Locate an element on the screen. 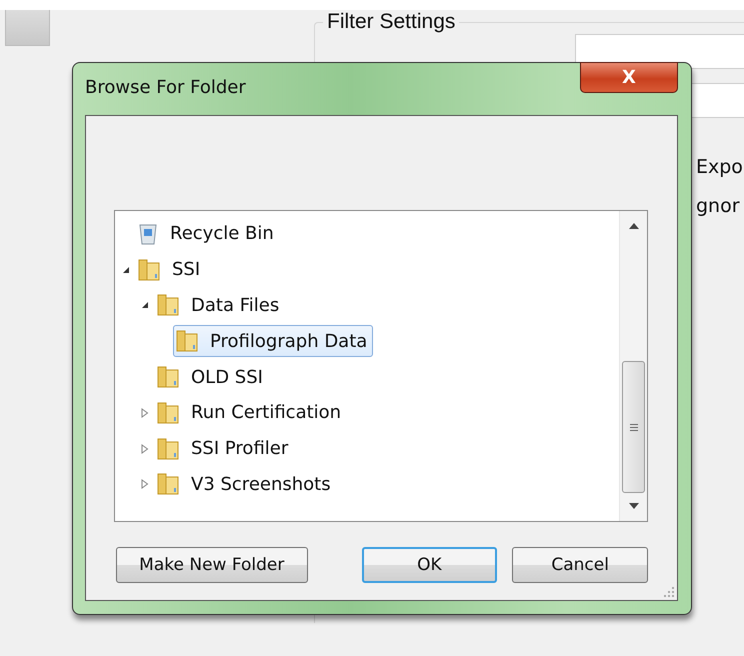  dialog-button: Make New Folder is located at coordinates (212, 565).